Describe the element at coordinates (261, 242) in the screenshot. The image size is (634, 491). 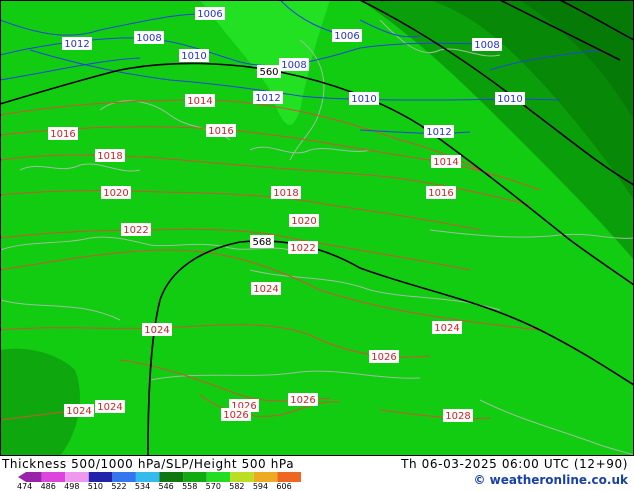
I see `height-label: 568` at that location.